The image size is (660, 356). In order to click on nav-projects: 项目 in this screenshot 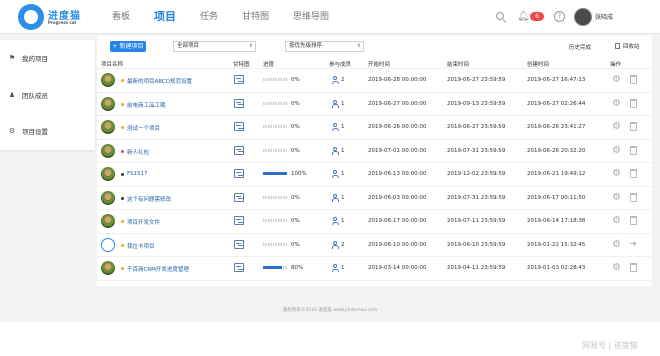, I will do `click(165, 17)`.